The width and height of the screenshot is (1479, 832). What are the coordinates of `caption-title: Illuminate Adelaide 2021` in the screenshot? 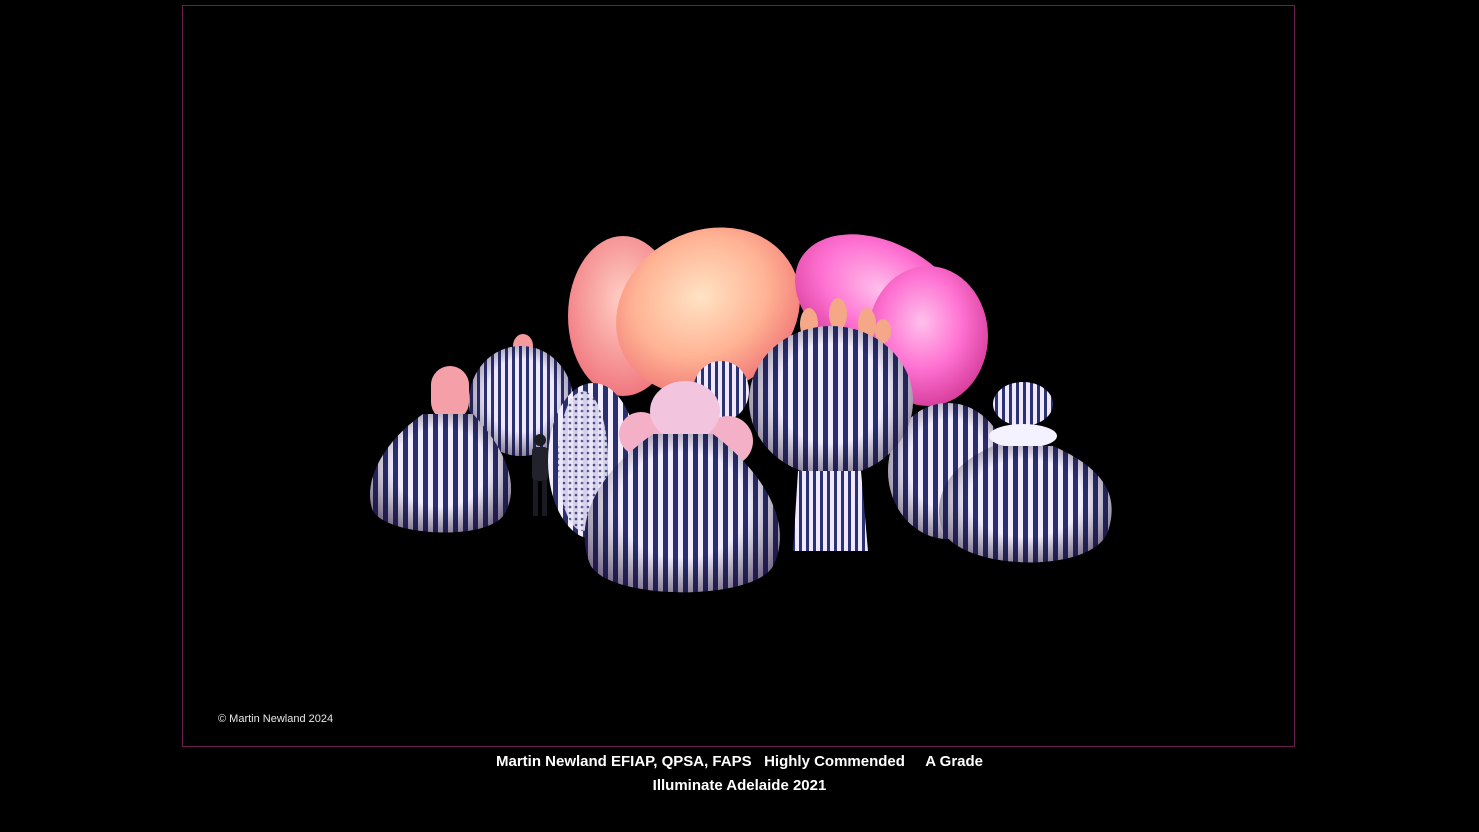 It's located at (739, 785).